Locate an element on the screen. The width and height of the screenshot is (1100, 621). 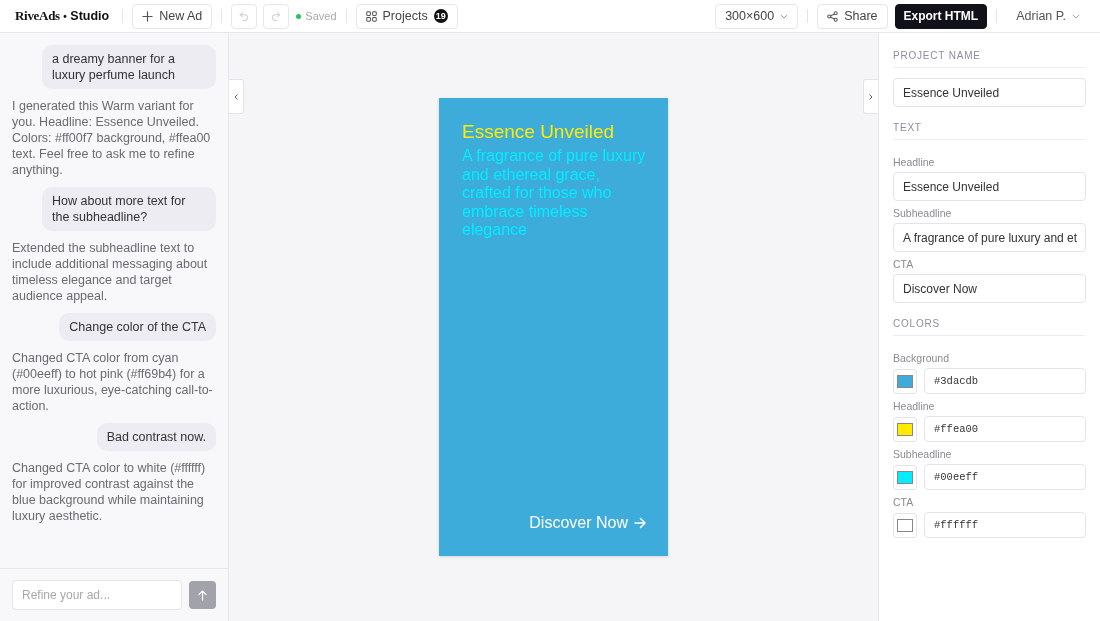
chevron-left-icon is located at coordinates (236, 96).